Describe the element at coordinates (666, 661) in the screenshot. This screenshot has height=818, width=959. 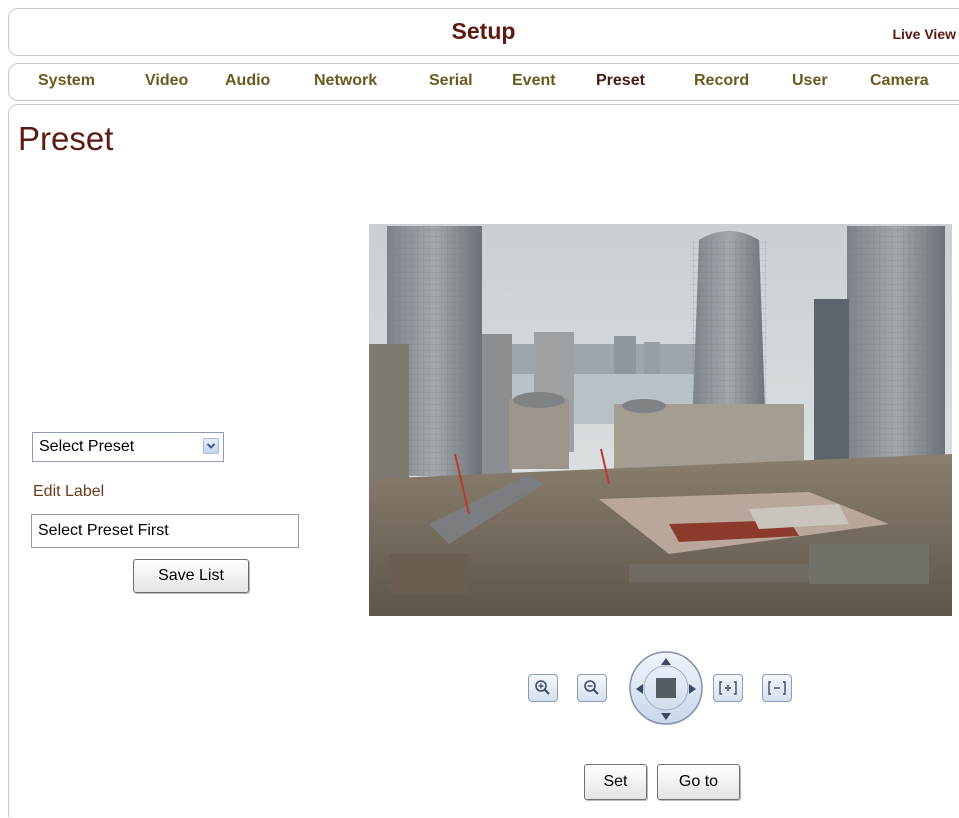
I see `pan-up-icon` at that location.